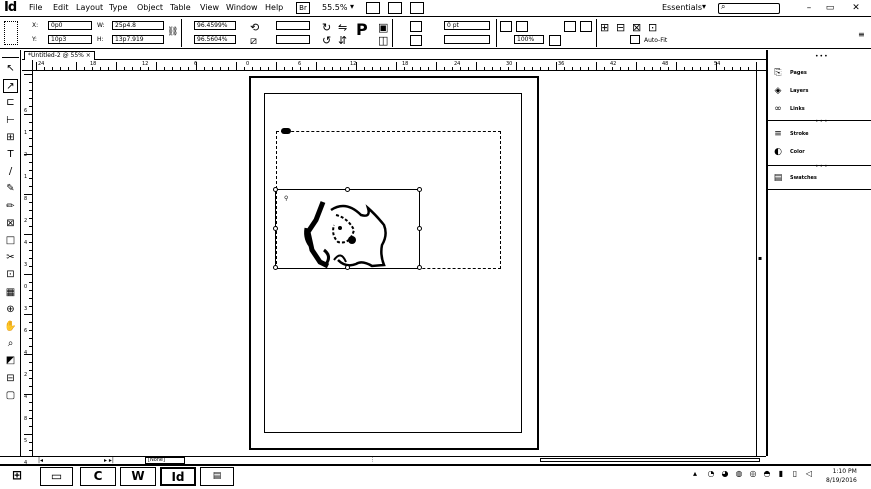 Image resolution: width=871 pixels, height=489 pixels. I want to click on task-app-word: W, so click(138, 476).